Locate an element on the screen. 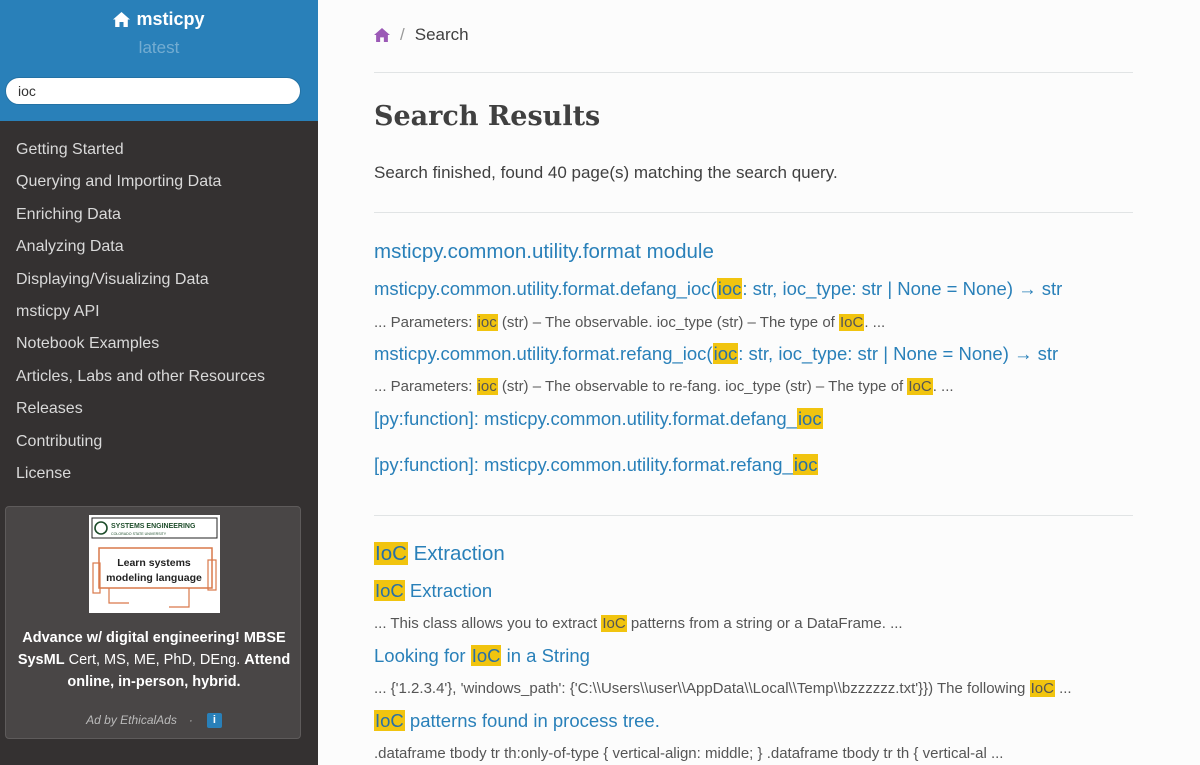 Image resolution: width=1200 pixels, height=765 pixels. sidebar-item-releases: Releases is located at coordinates (159, 409).